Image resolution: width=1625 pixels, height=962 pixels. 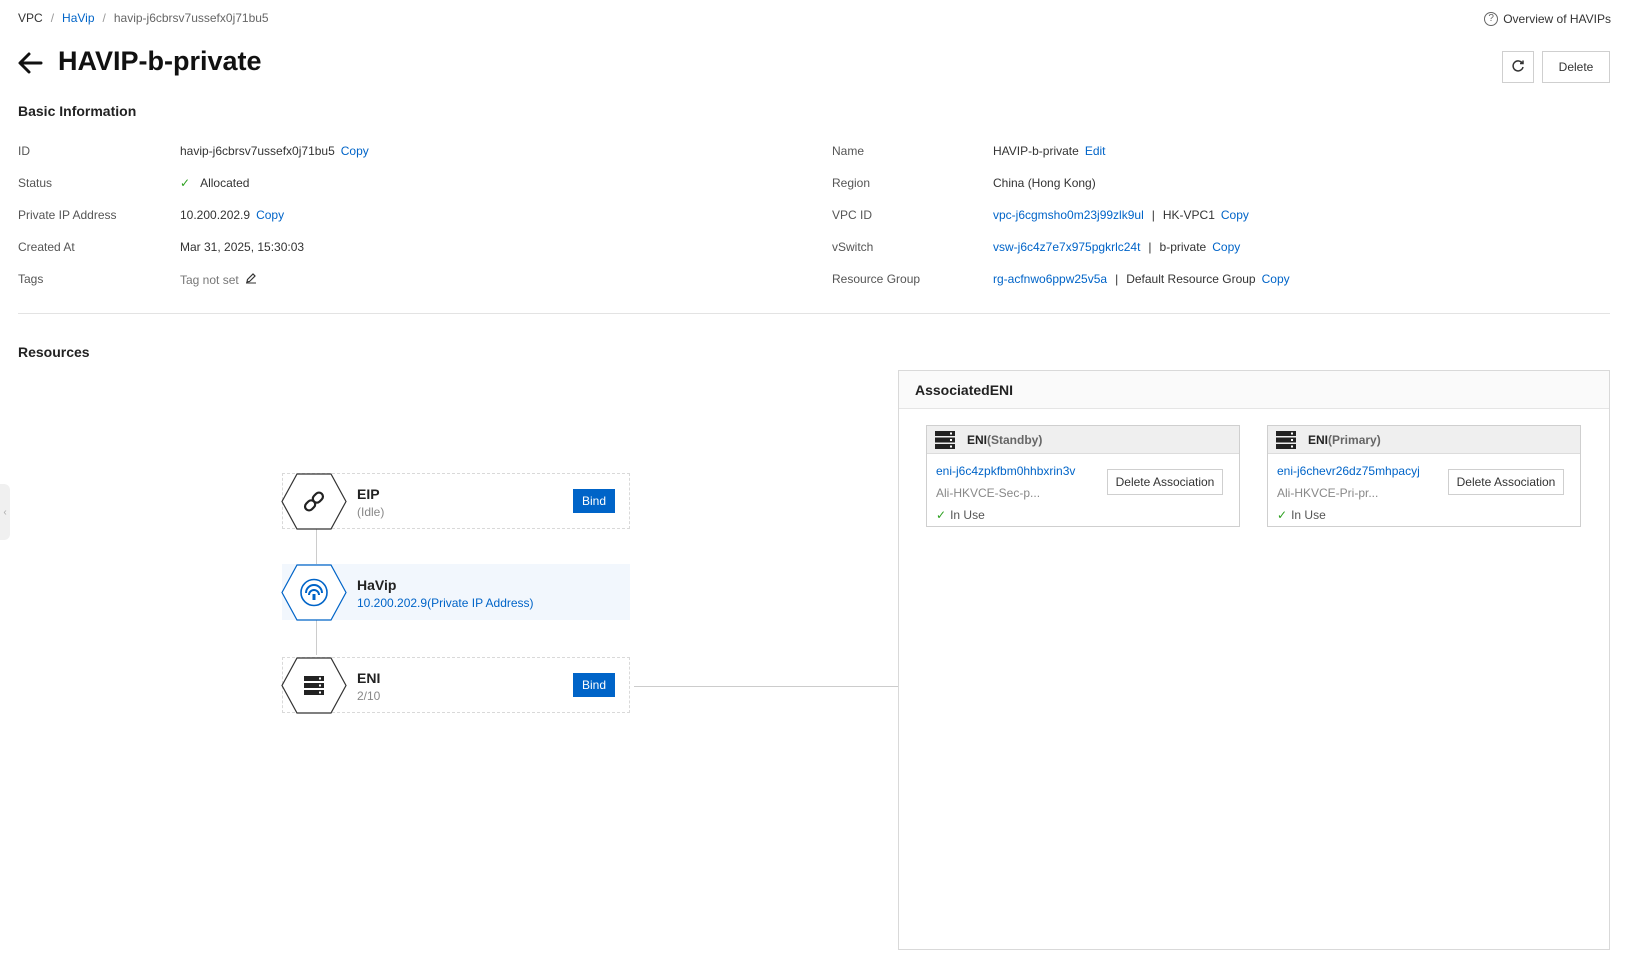 What do you see at coordinates (455, 592) in the screenshot?
I see `havip-node: HaVip 10.200.202.9(Private IP Address)` at bounding box center [455, 592].